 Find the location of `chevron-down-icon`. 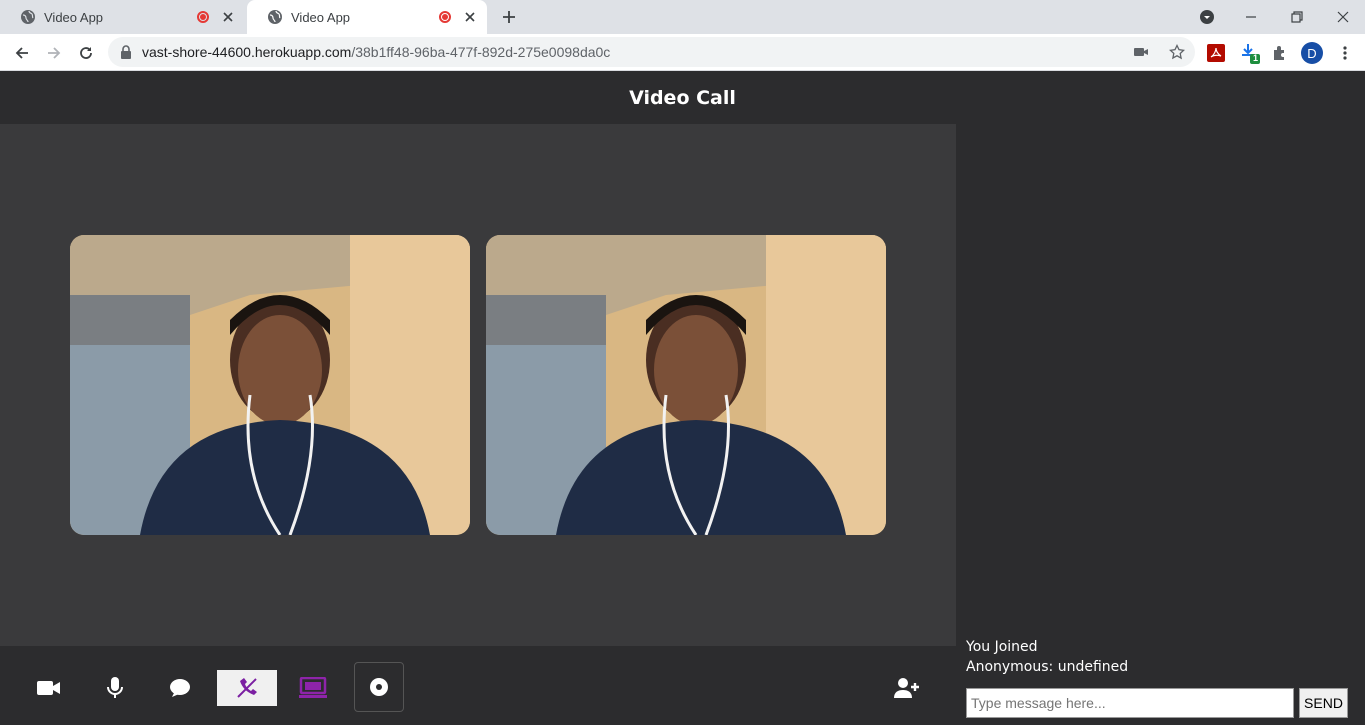

chevron-down-icon is located at coordinates (1207, 17).